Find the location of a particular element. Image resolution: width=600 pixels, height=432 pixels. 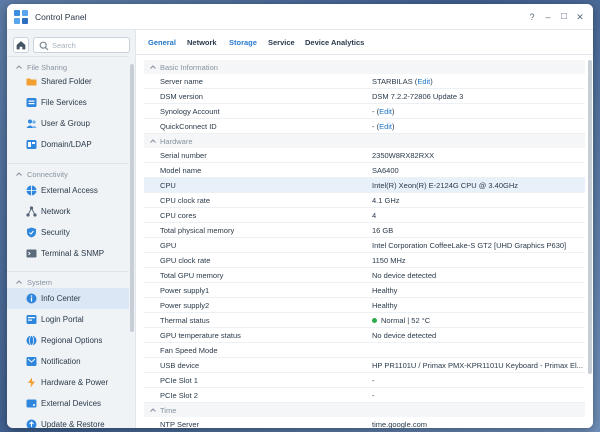

update-icon is located at coordinates (31, 423).